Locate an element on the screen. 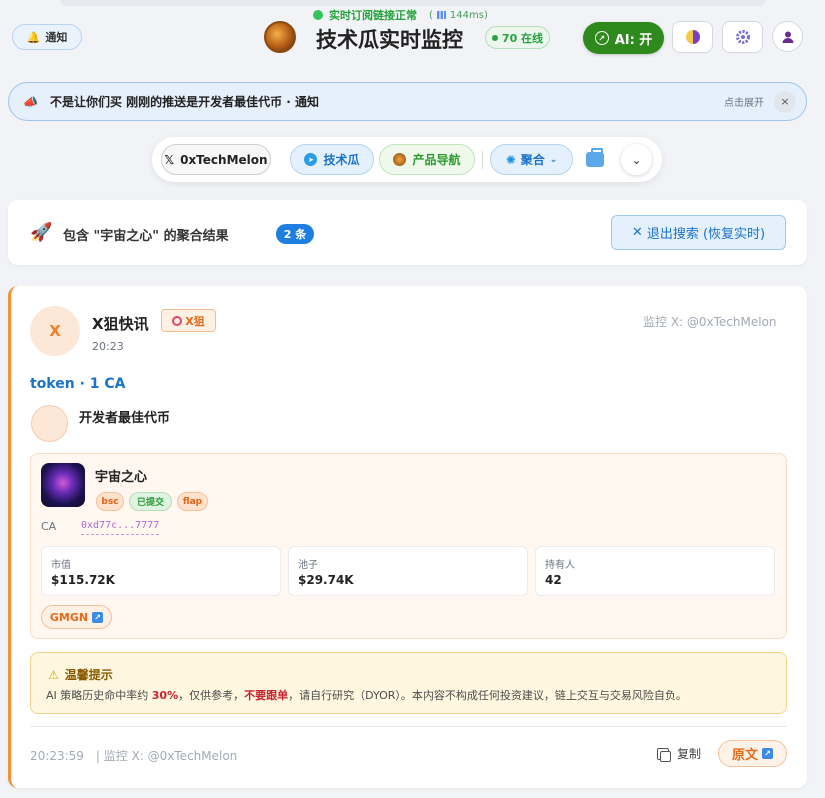  tab-product-nav: 产品导航 is located at coordinates (427, 159).